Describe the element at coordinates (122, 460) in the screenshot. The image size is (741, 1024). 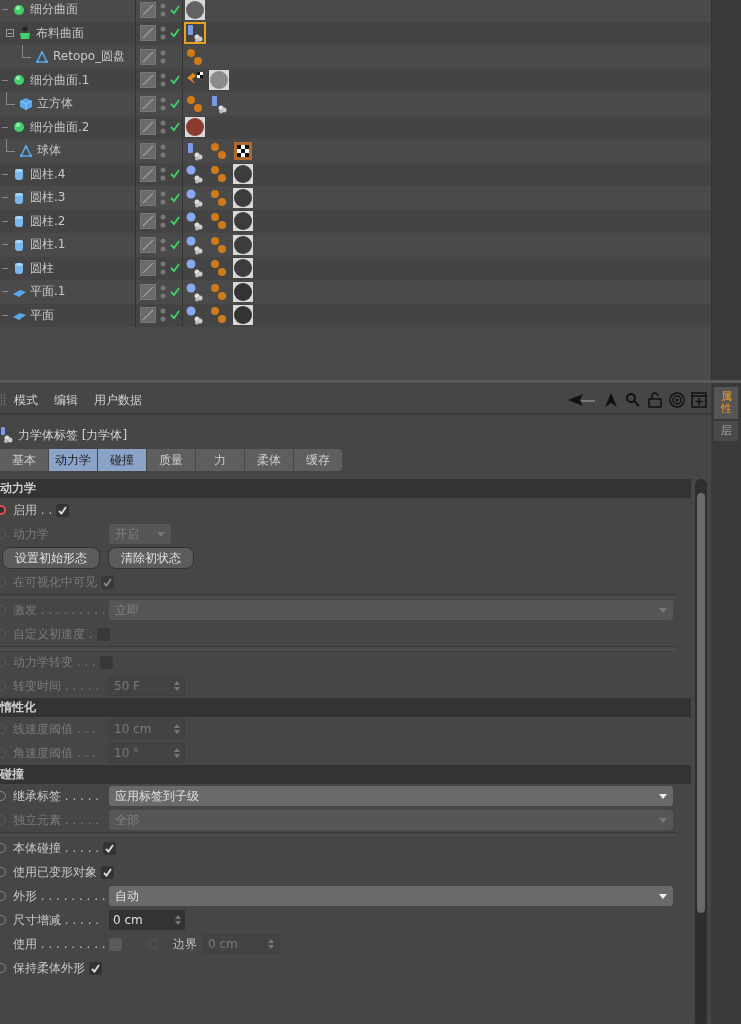
I see `tab: 碰撞` at that location.